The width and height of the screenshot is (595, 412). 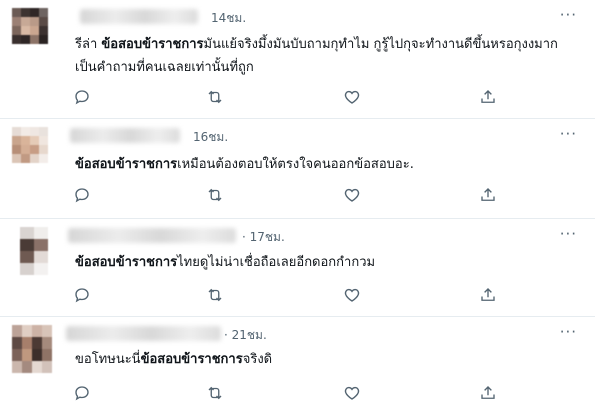 I want to click on text-segment: รีล่า, so click(x=88, y=44).